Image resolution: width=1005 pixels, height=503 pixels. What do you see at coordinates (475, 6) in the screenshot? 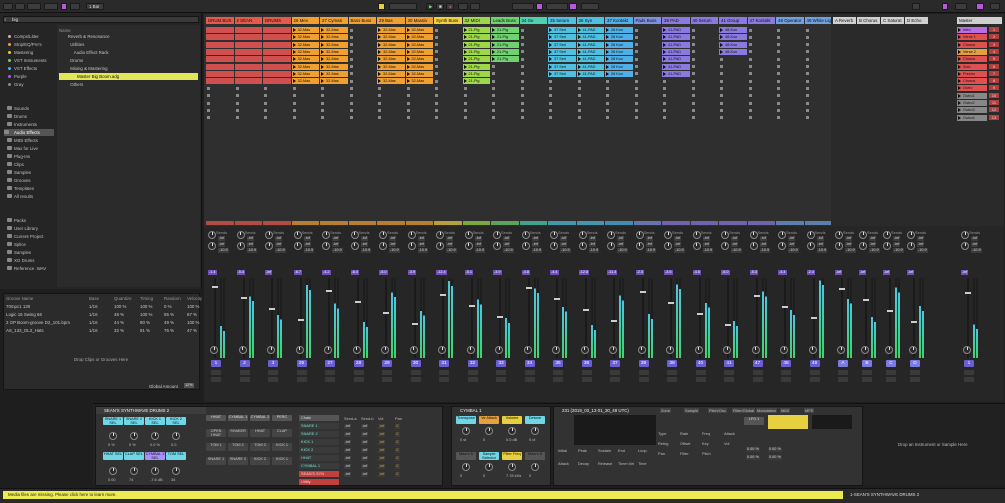
I see `automation-arm-button` at bounding box center [475, 6].